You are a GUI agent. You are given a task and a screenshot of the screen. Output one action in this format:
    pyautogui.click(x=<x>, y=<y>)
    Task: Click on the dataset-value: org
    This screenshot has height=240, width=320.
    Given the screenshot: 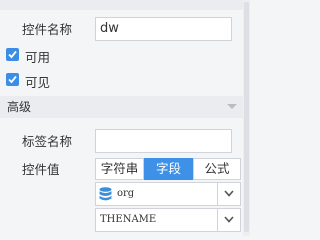 What is the action you would take?
    pyautogui.click(x=126, y=193)
    